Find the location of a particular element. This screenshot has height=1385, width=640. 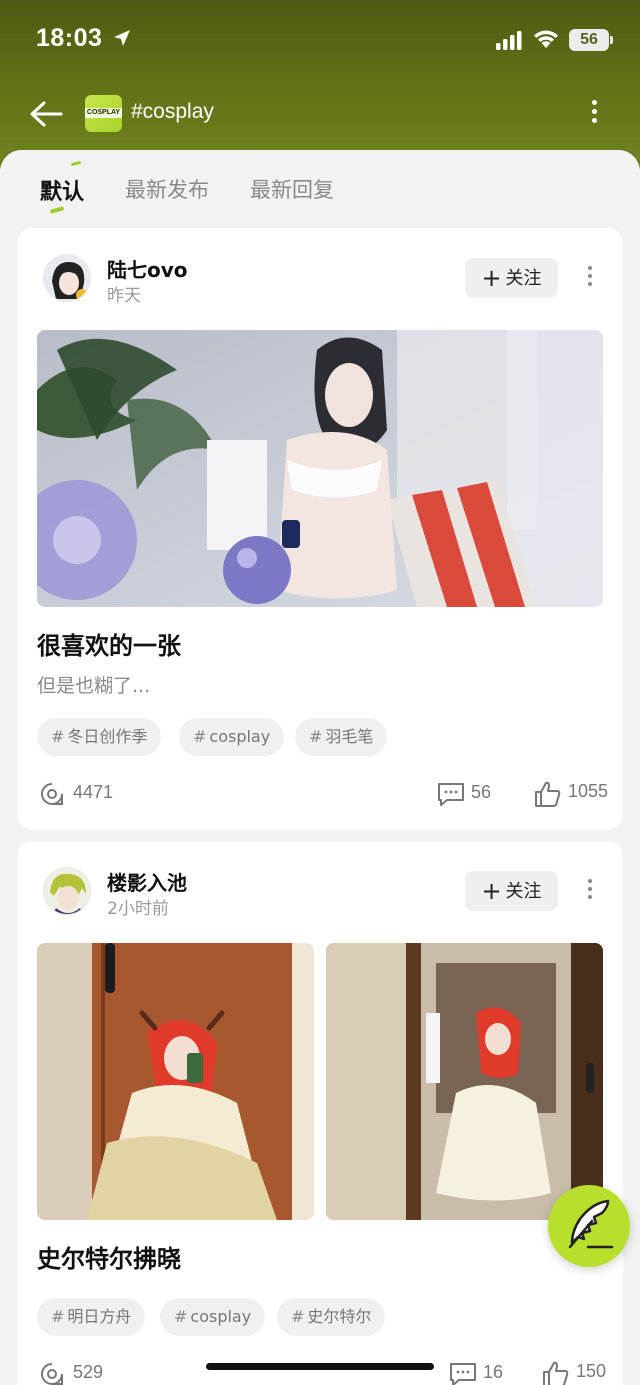

like-count: 150 is located at coordinates (582, 1372).